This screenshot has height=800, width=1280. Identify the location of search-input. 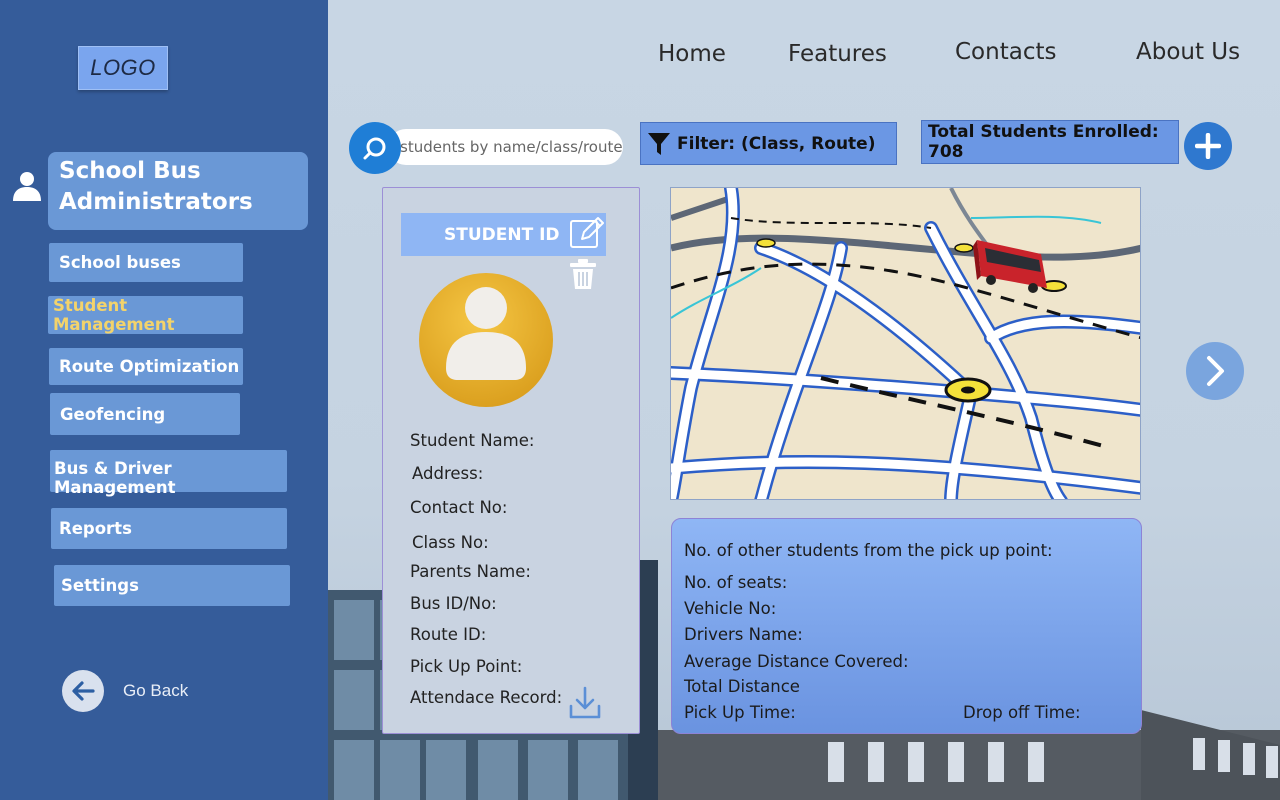
(505, 147).